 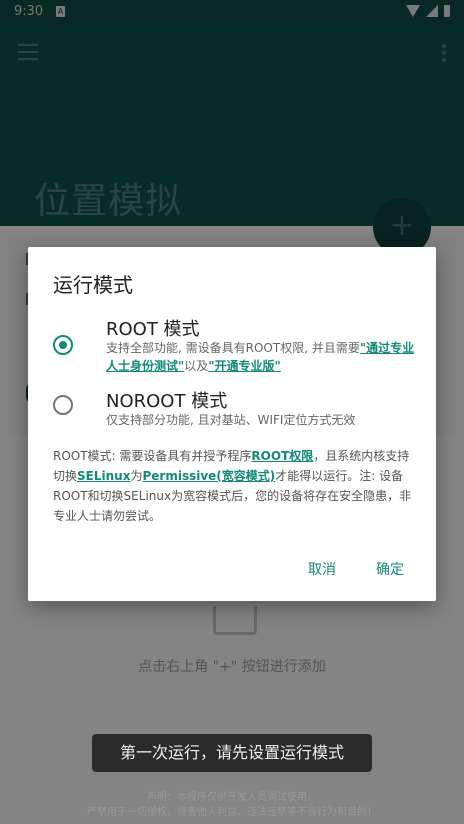 What do you see at coordinates (232, 753) in the screenshot?
I see `toast-message: 第一次运行，请先设置运行模式` at bounding box center [232, 753].